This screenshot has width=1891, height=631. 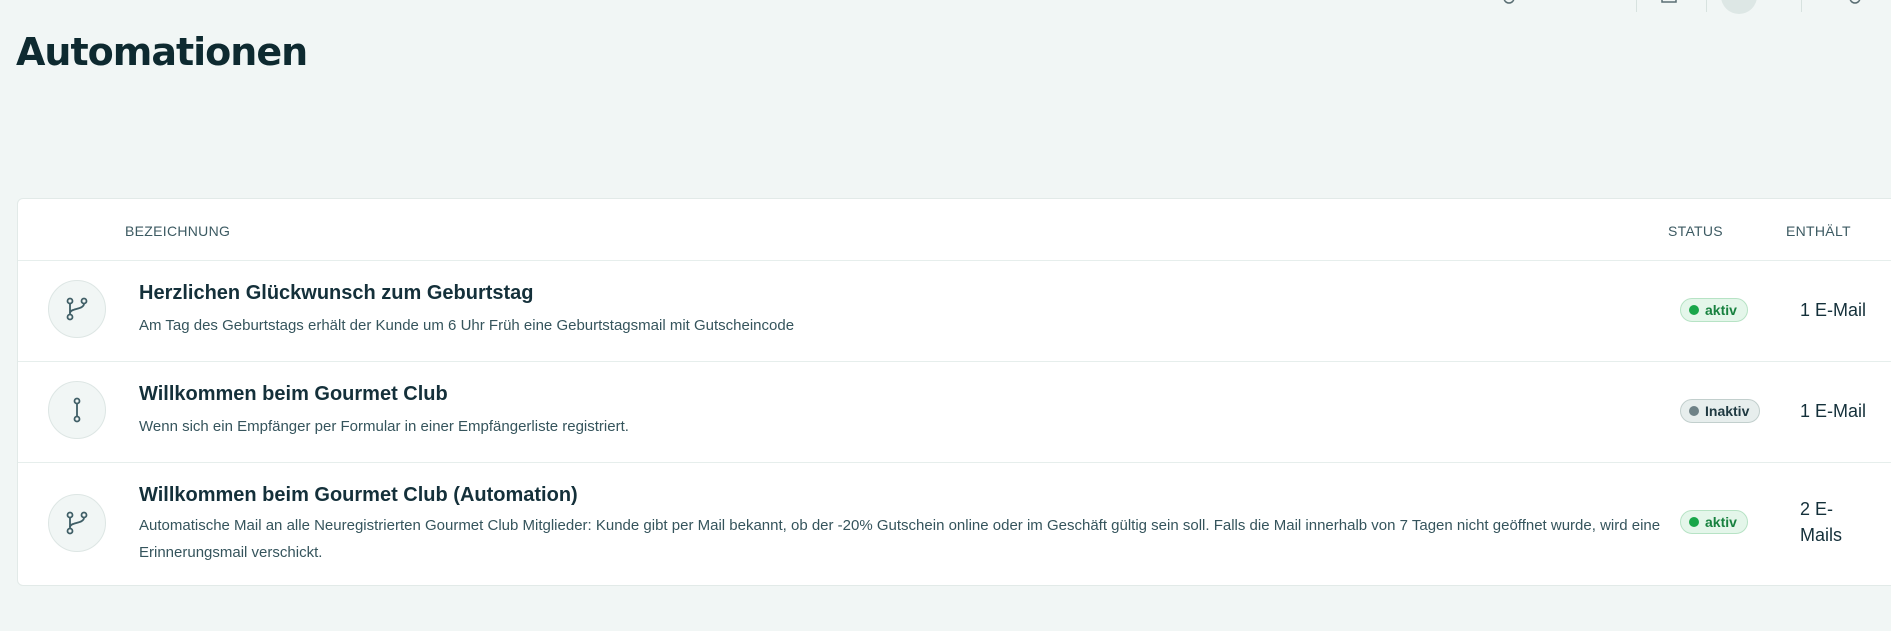 I want to click on top-toolbar, so click(x=945, y=7).